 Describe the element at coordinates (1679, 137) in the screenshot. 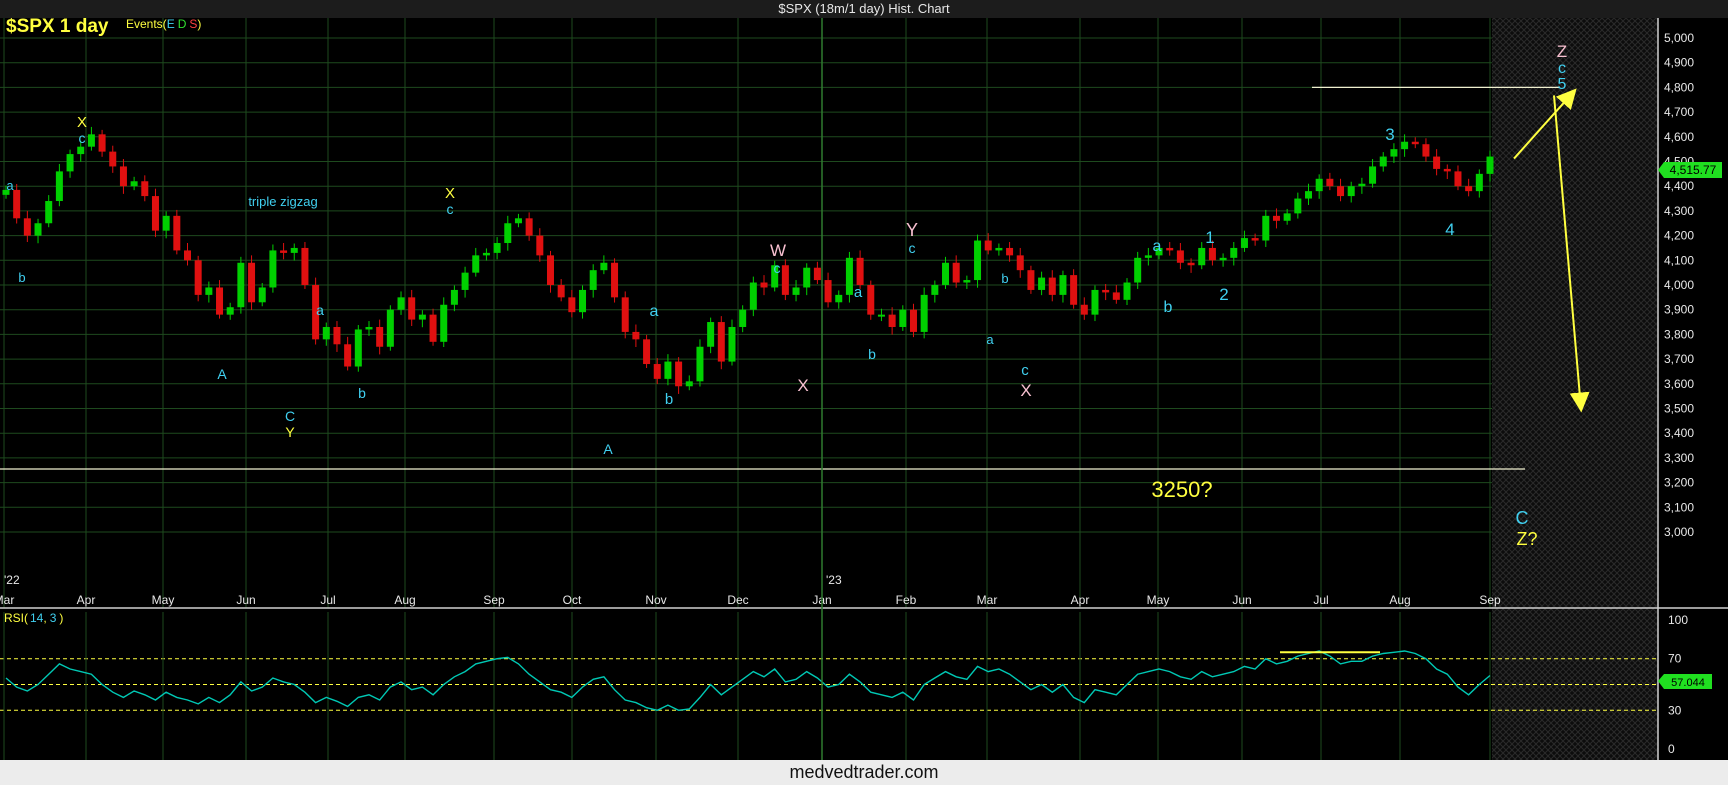

I see `y-tick-label: 4,600` at that location.